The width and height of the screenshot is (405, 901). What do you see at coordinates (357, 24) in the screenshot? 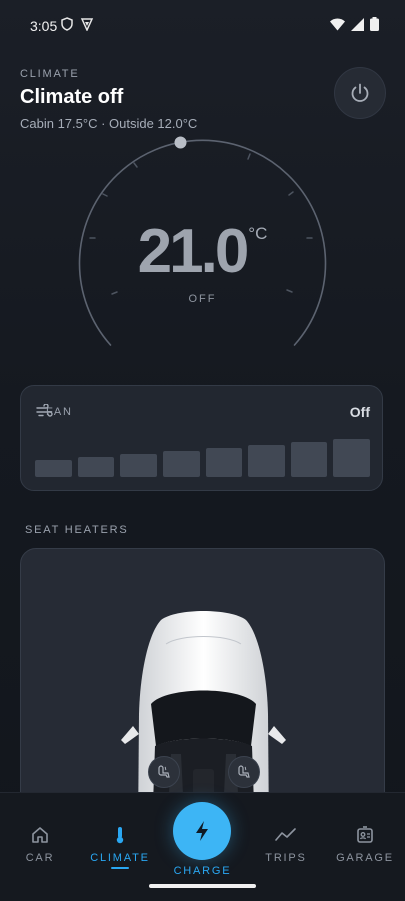
I see `cellular-signal-icon` at bounding box center [357, 24].